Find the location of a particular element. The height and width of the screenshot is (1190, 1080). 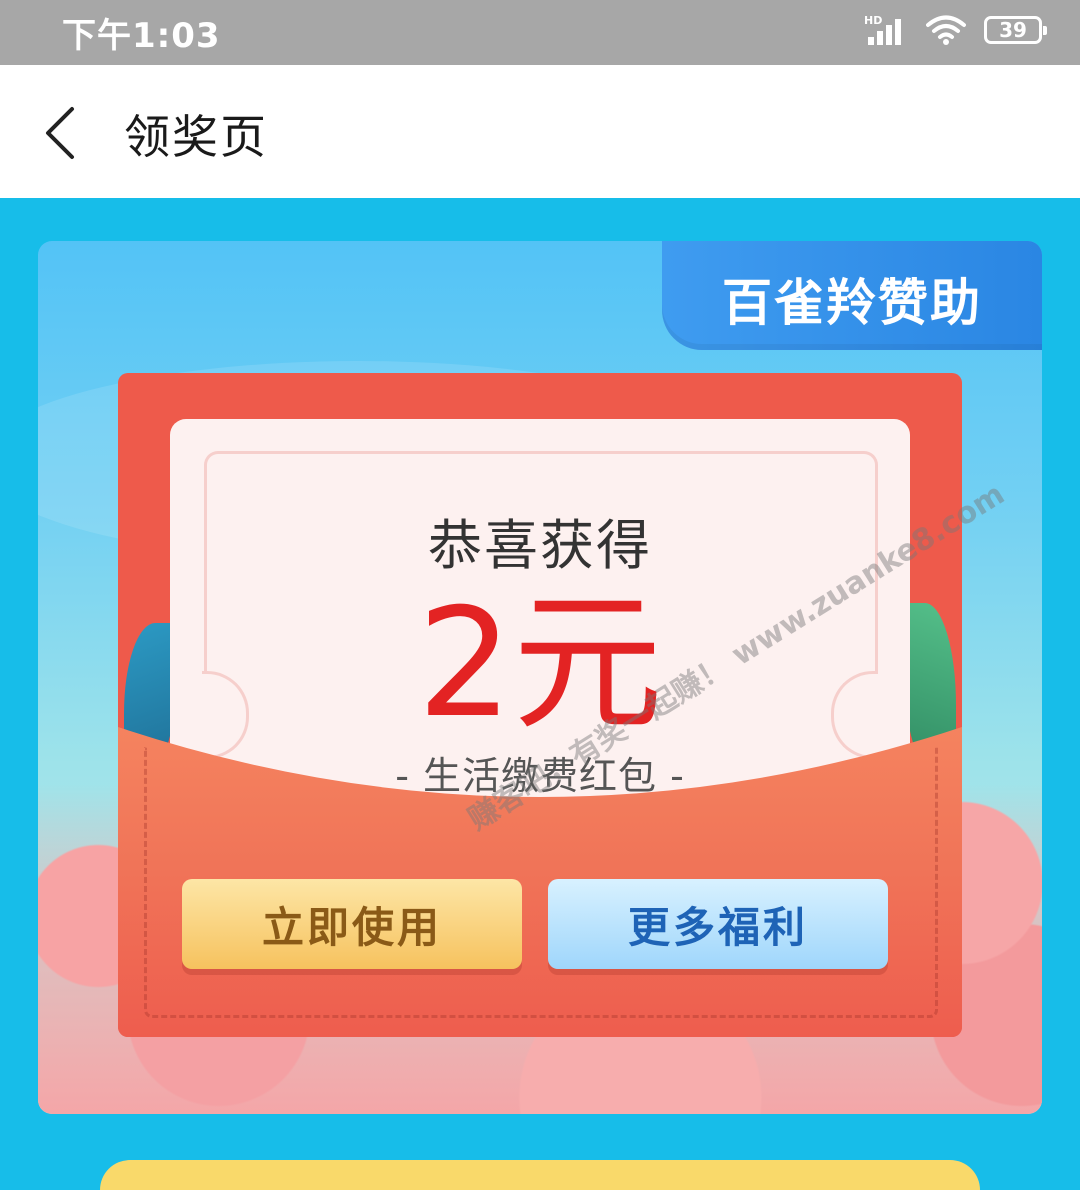

use-now-button: 立即使用 is located at coordinates (352, 924).